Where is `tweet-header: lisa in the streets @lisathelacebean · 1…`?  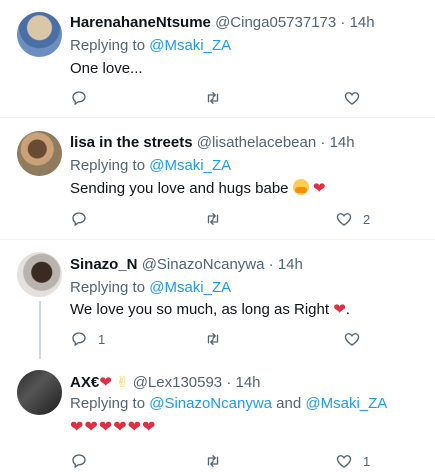
tweet-header: lisa in the streets @lisathelacebean · 1… is located at coordinates (212, 142).